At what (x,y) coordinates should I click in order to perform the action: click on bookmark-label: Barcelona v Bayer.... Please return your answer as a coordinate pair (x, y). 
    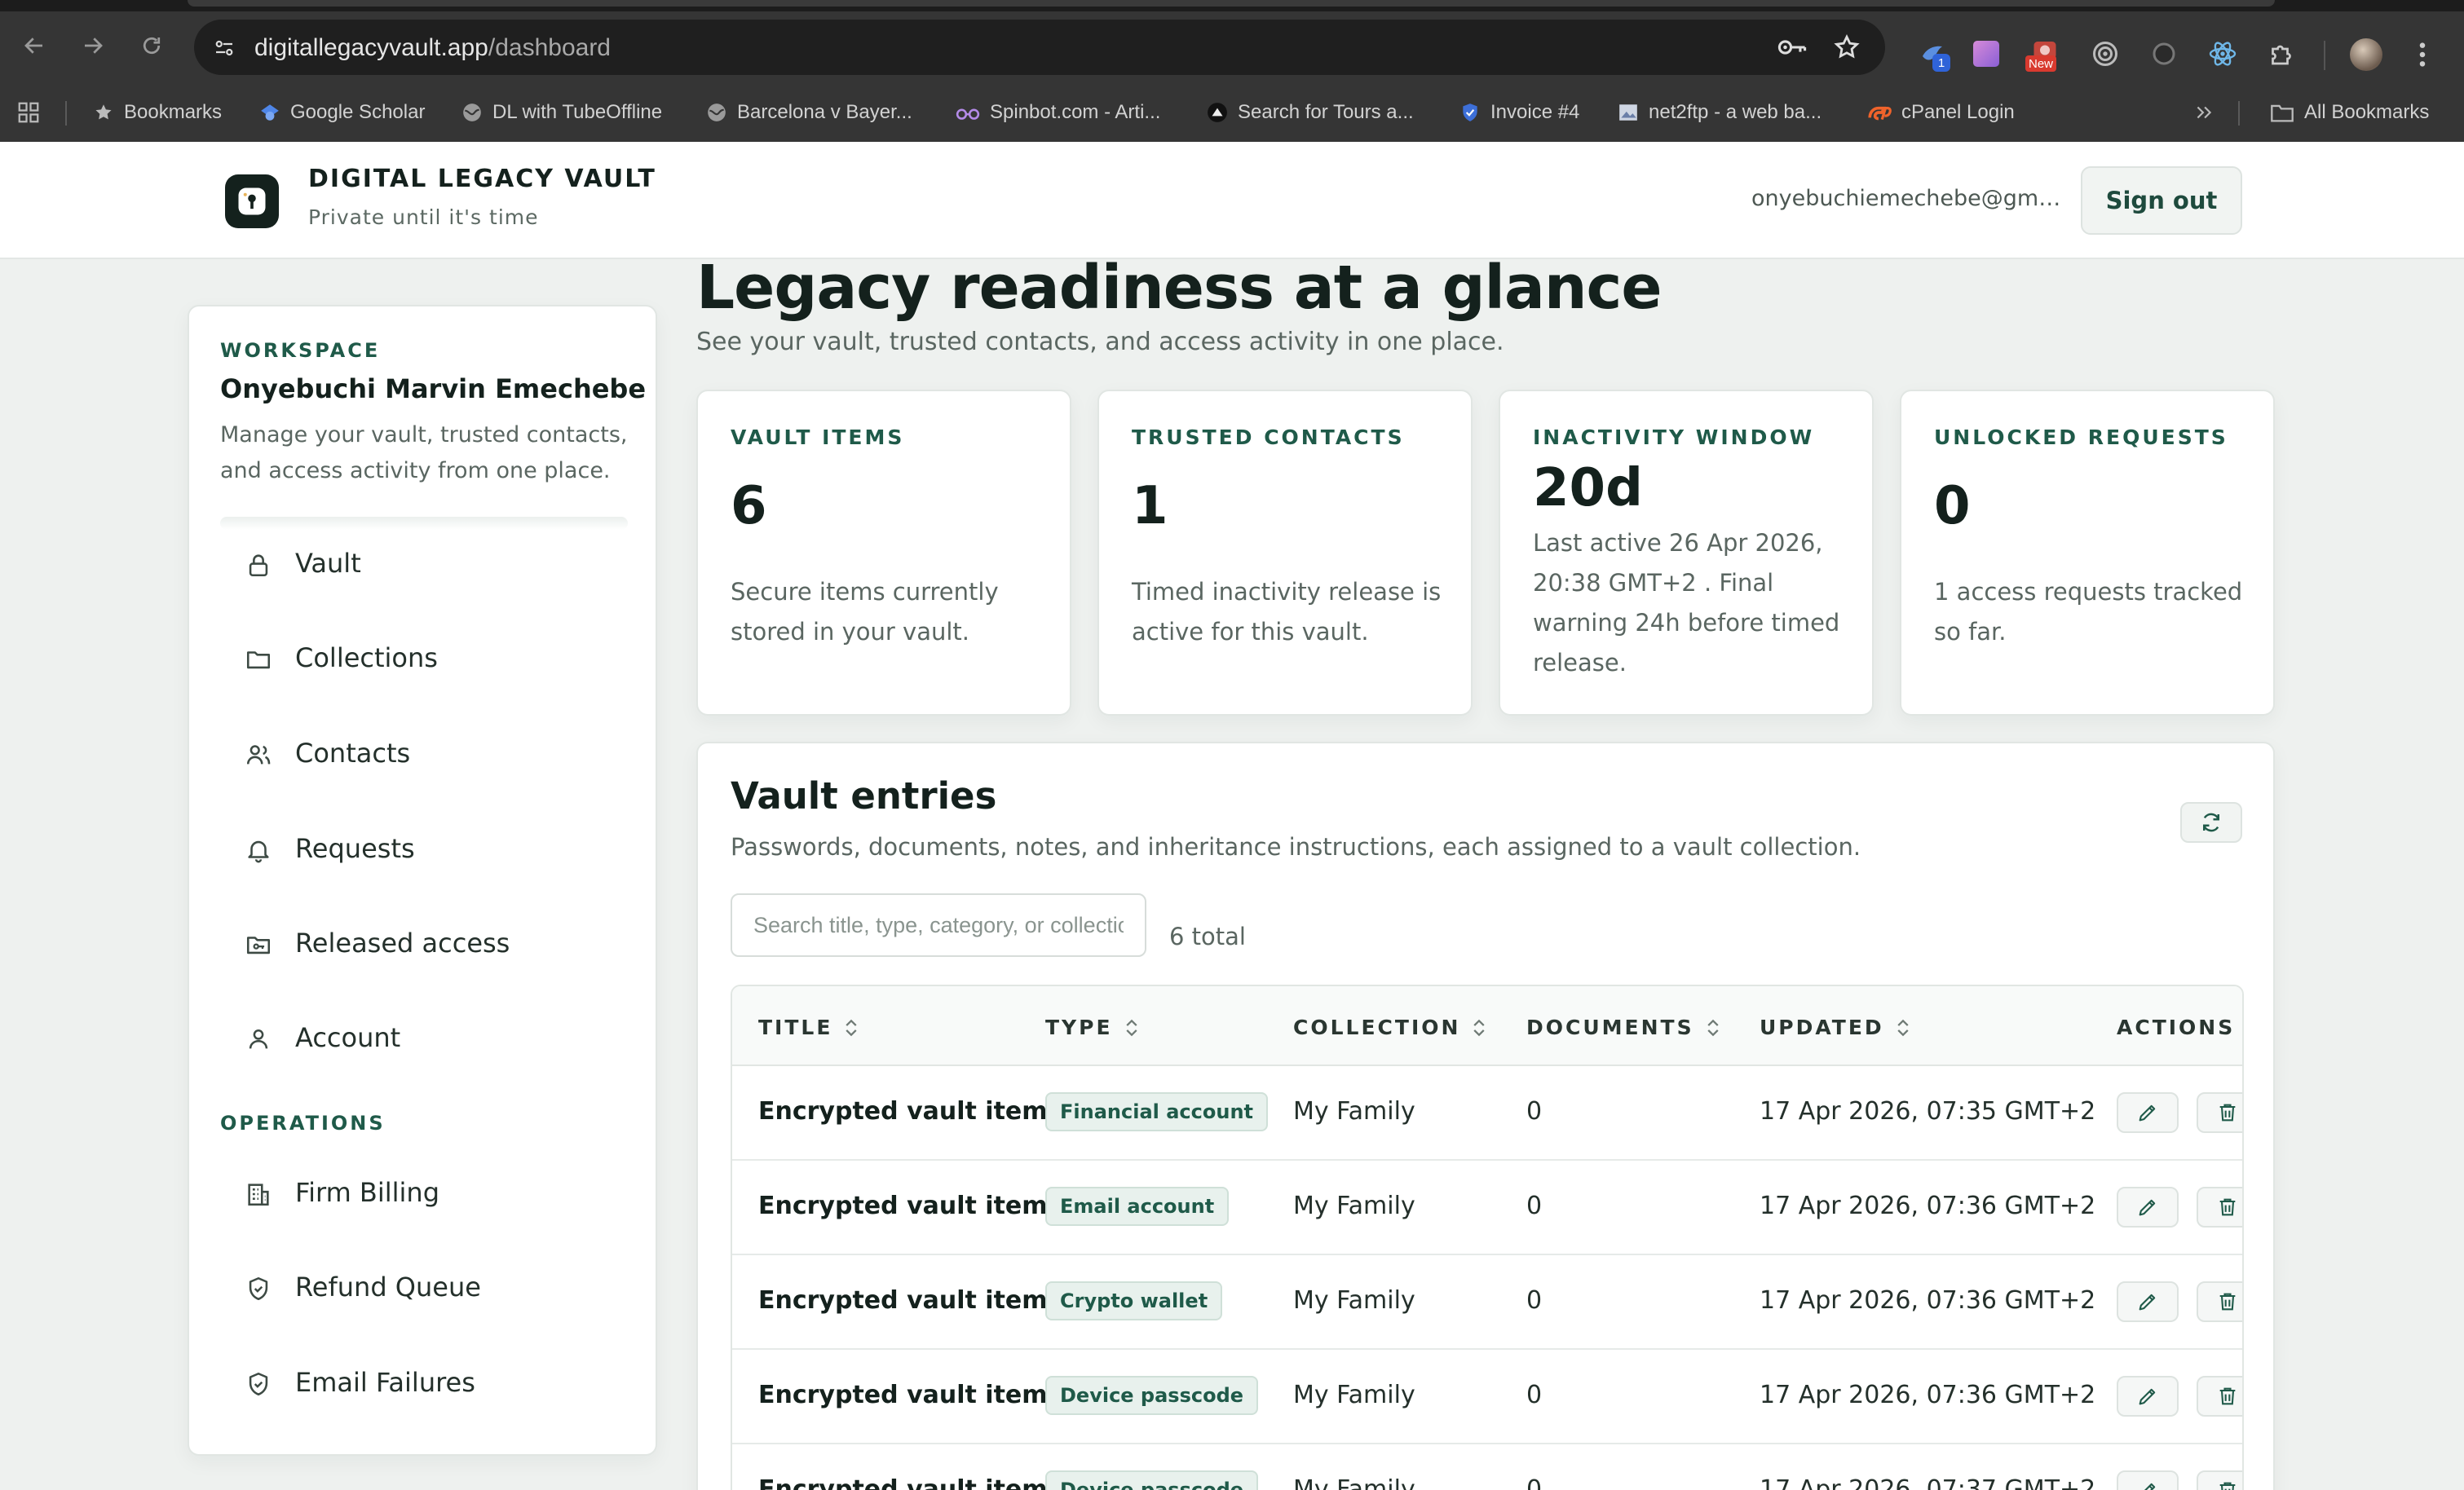
    Looking at the image, I should click on (824, 112).